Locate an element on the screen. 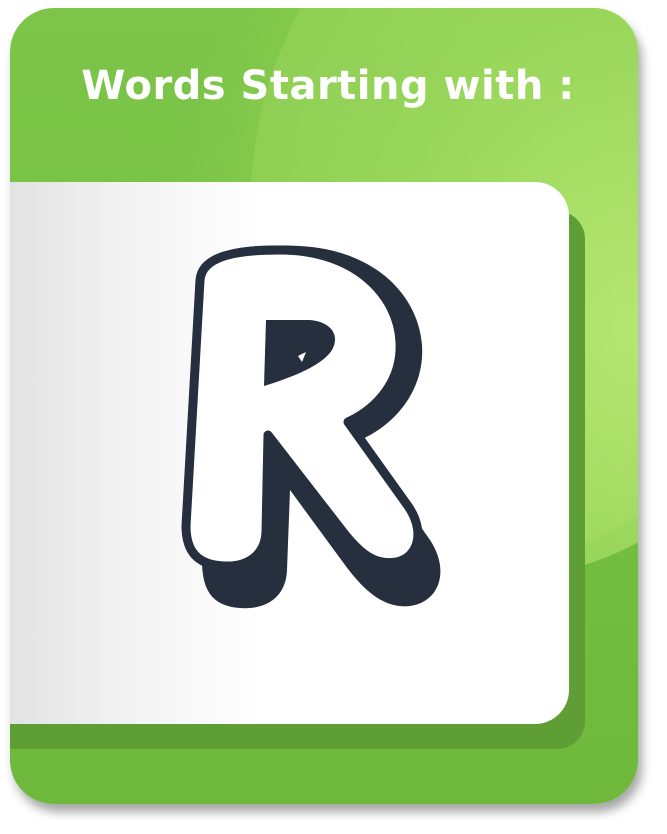 The image size is (667, 834). card-title: Words Starting with : is located at coordinates (328, 86).